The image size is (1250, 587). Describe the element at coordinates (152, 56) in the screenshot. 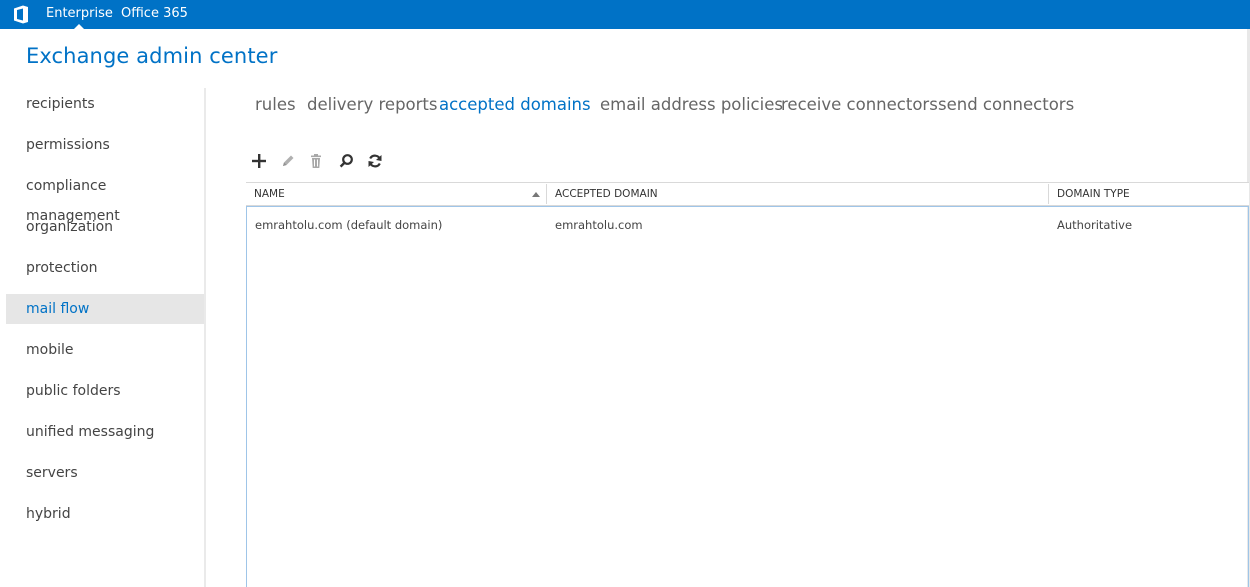

I see `page-title: Exchange admin center` at that location.